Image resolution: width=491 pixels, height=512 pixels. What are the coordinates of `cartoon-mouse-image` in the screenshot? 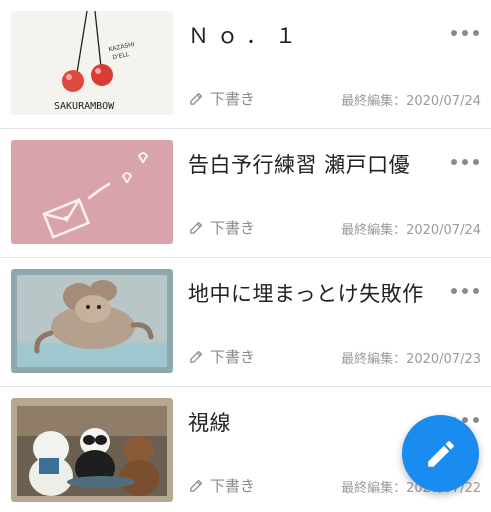 It's located at (92, 321).